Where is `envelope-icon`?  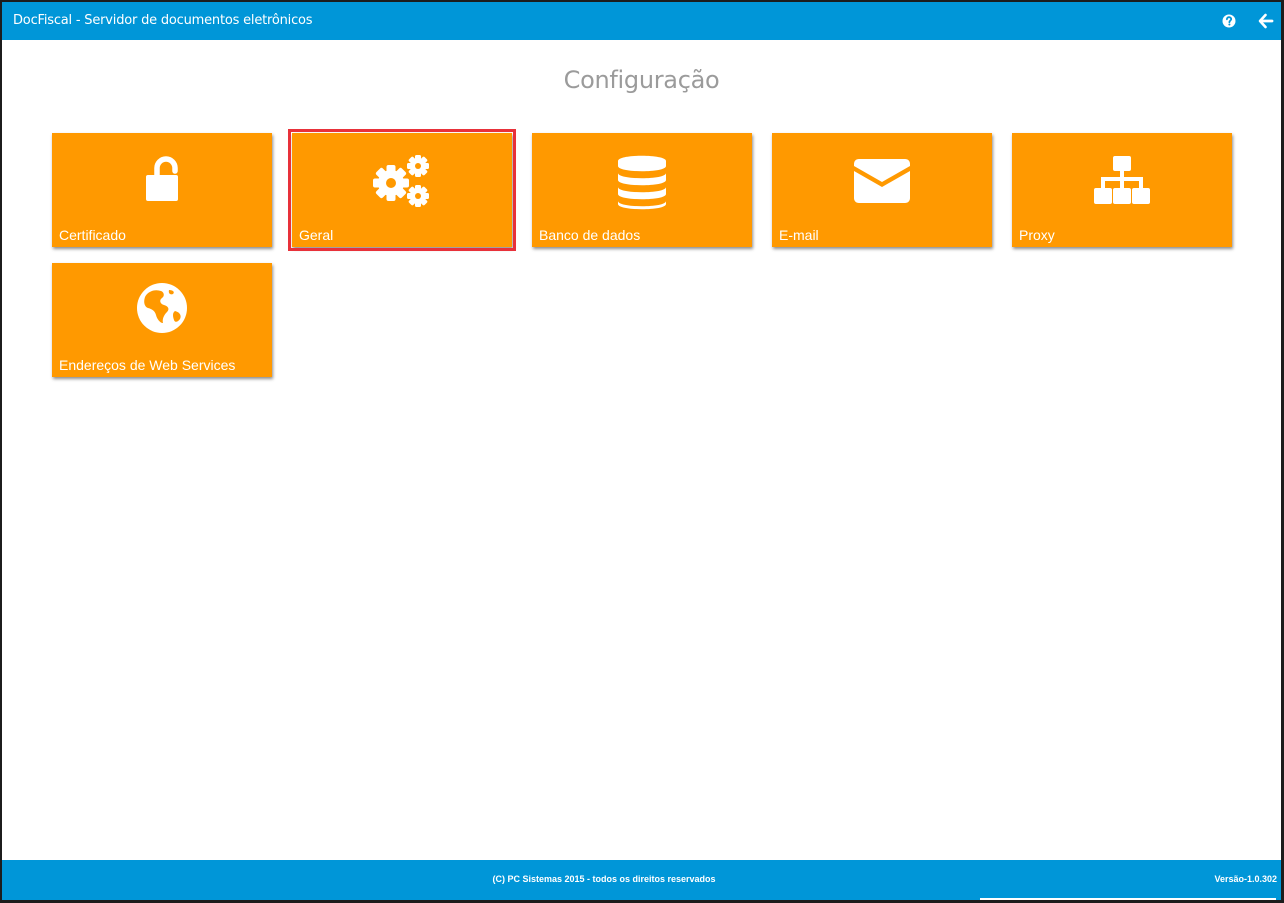 envelope-icon is located at coordinates (882, 177).